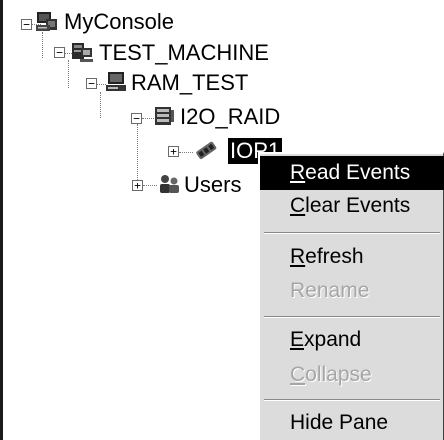 This screenshot has width=444, height=440. Describe the element at coordinates (137, 185) in the screenshot. I see `expand-toggle-users: +` at that location.